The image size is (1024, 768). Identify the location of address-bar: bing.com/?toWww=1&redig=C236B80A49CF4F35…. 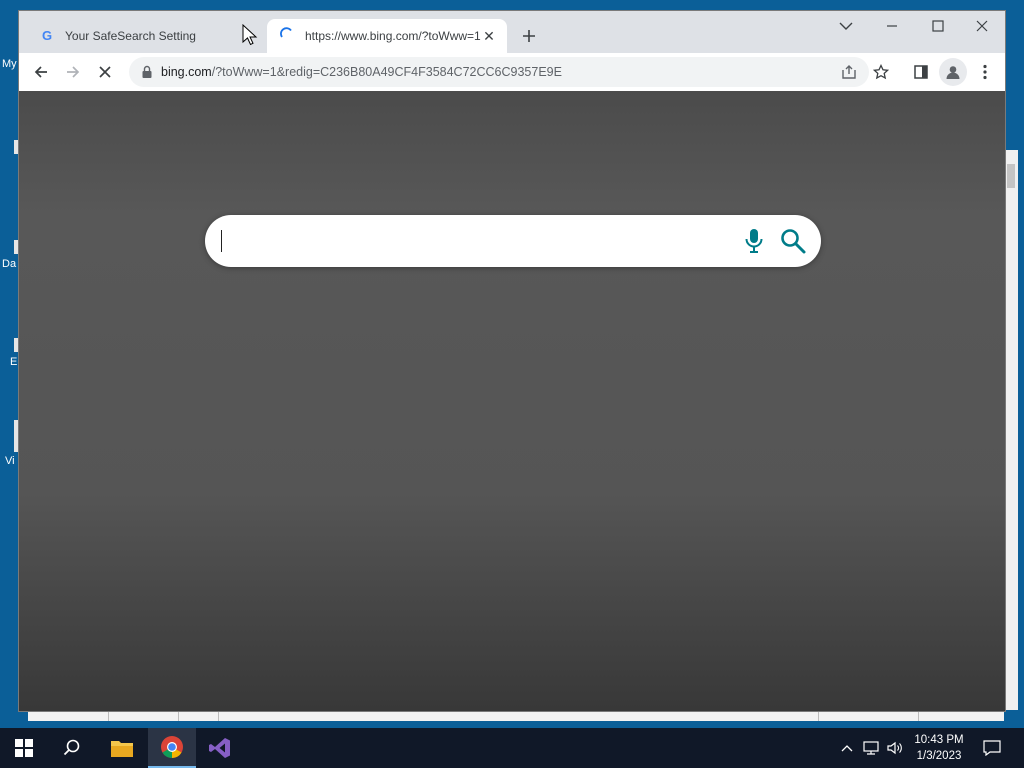
(499, 72).